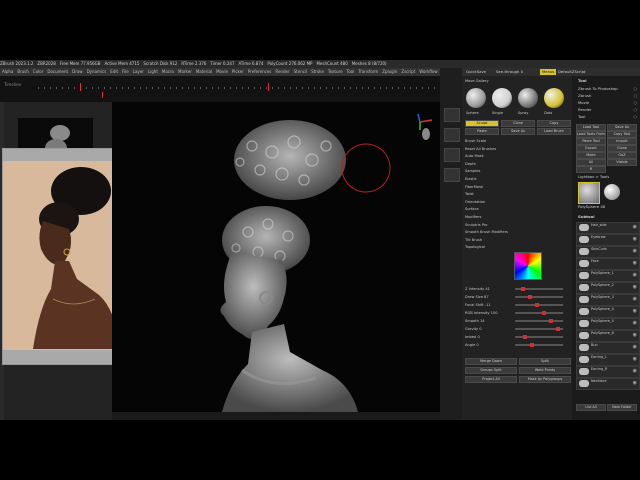 Image resolution: width=640 pixels, height=480 pixels. I want to click on subtool-item: Eyebrow ◉, so click(608, 240).